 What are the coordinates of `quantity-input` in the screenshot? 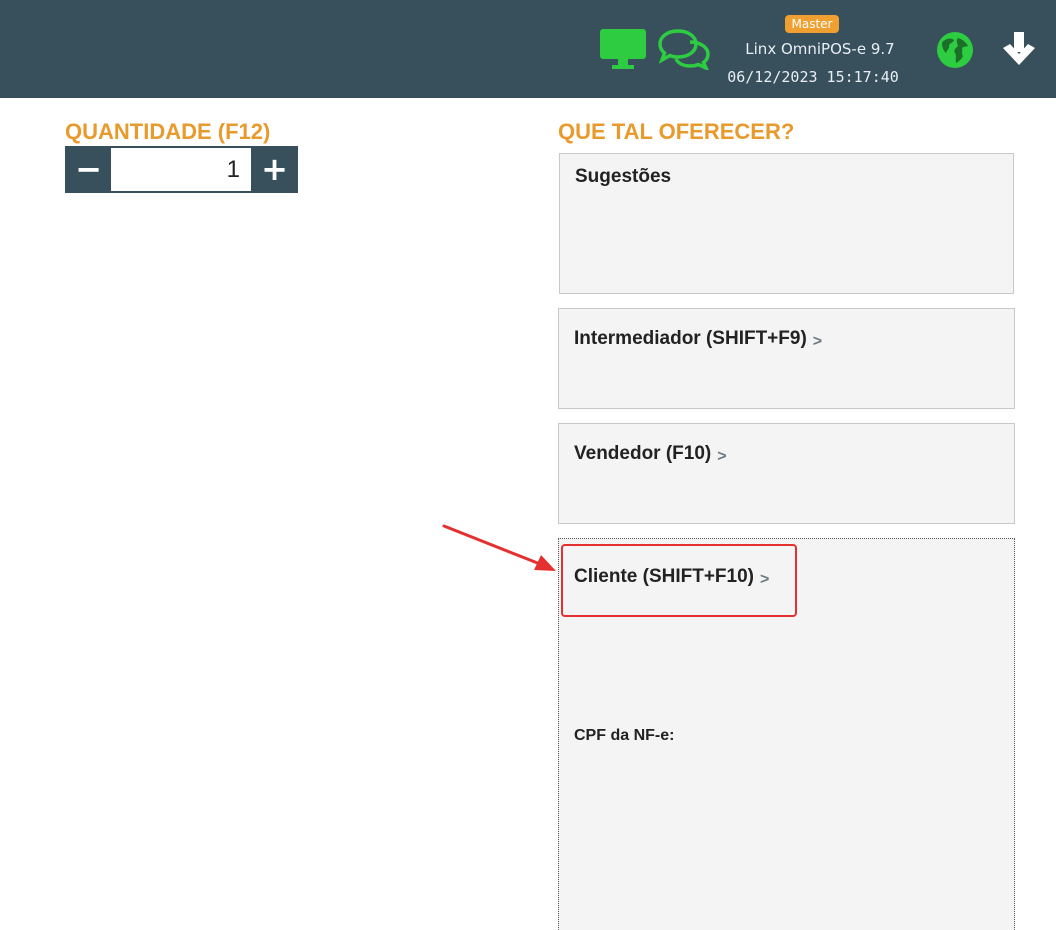 It's located at (181, 169).